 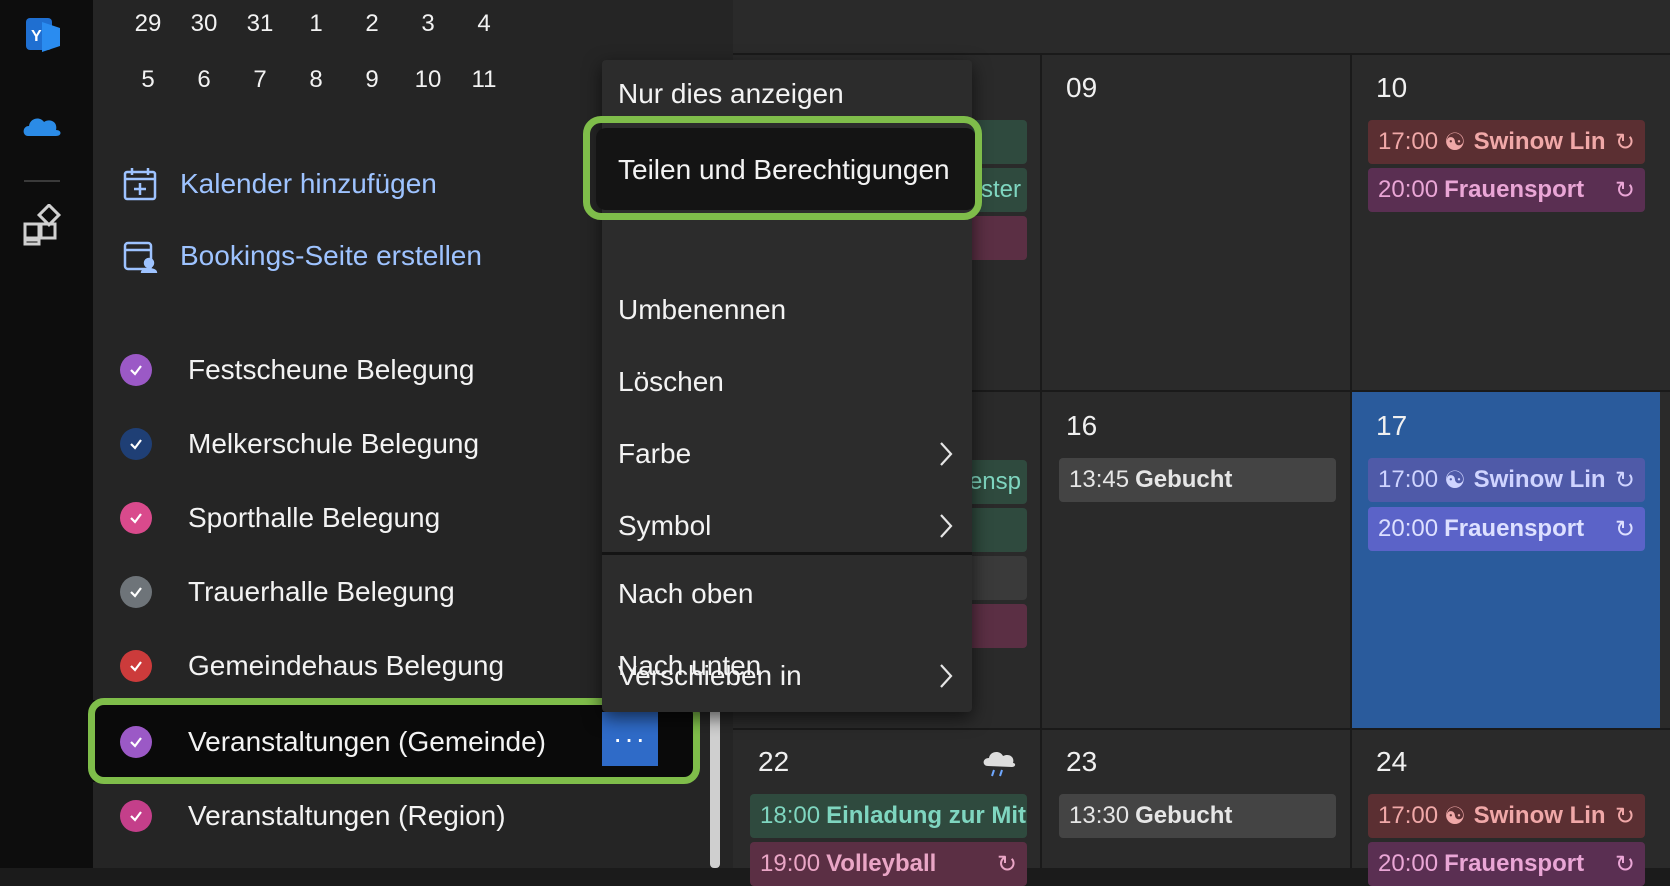 I want to click on mini-week-row: 29 30 31 1 2 3 4, so click(x=316, y=24).